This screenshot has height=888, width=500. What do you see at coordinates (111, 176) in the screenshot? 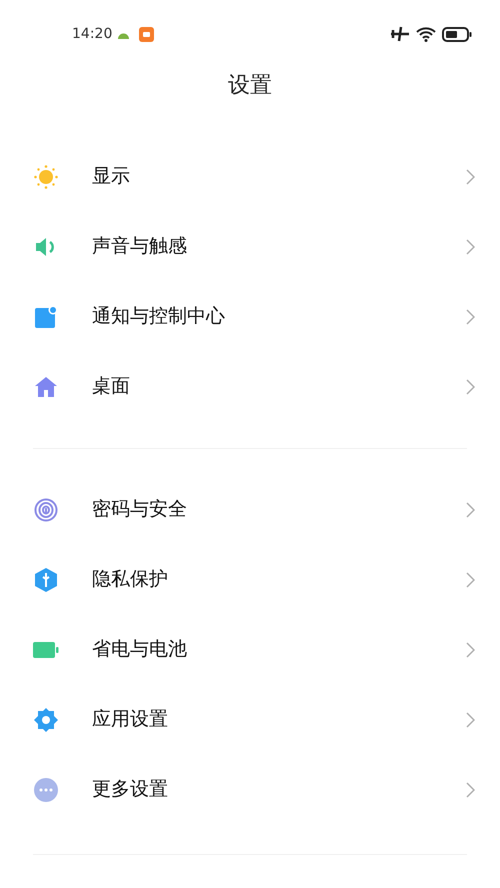
I see `item-label: 显示` at bounding box center [111, 176].